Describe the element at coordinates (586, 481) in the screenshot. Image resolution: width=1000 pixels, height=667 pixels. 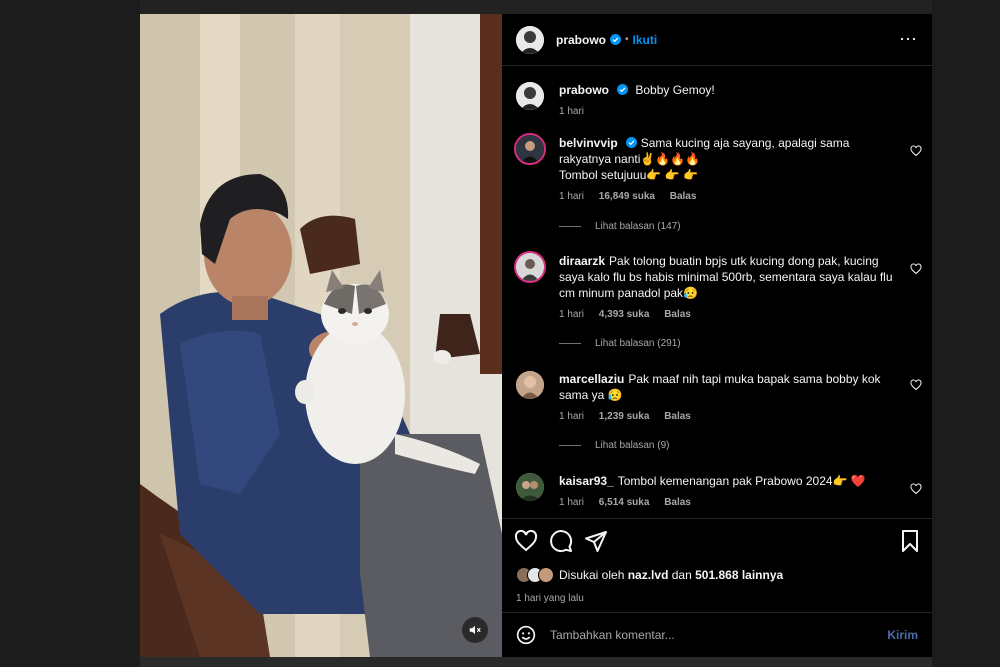
I see `comment-username: kaisar93_` at that location.